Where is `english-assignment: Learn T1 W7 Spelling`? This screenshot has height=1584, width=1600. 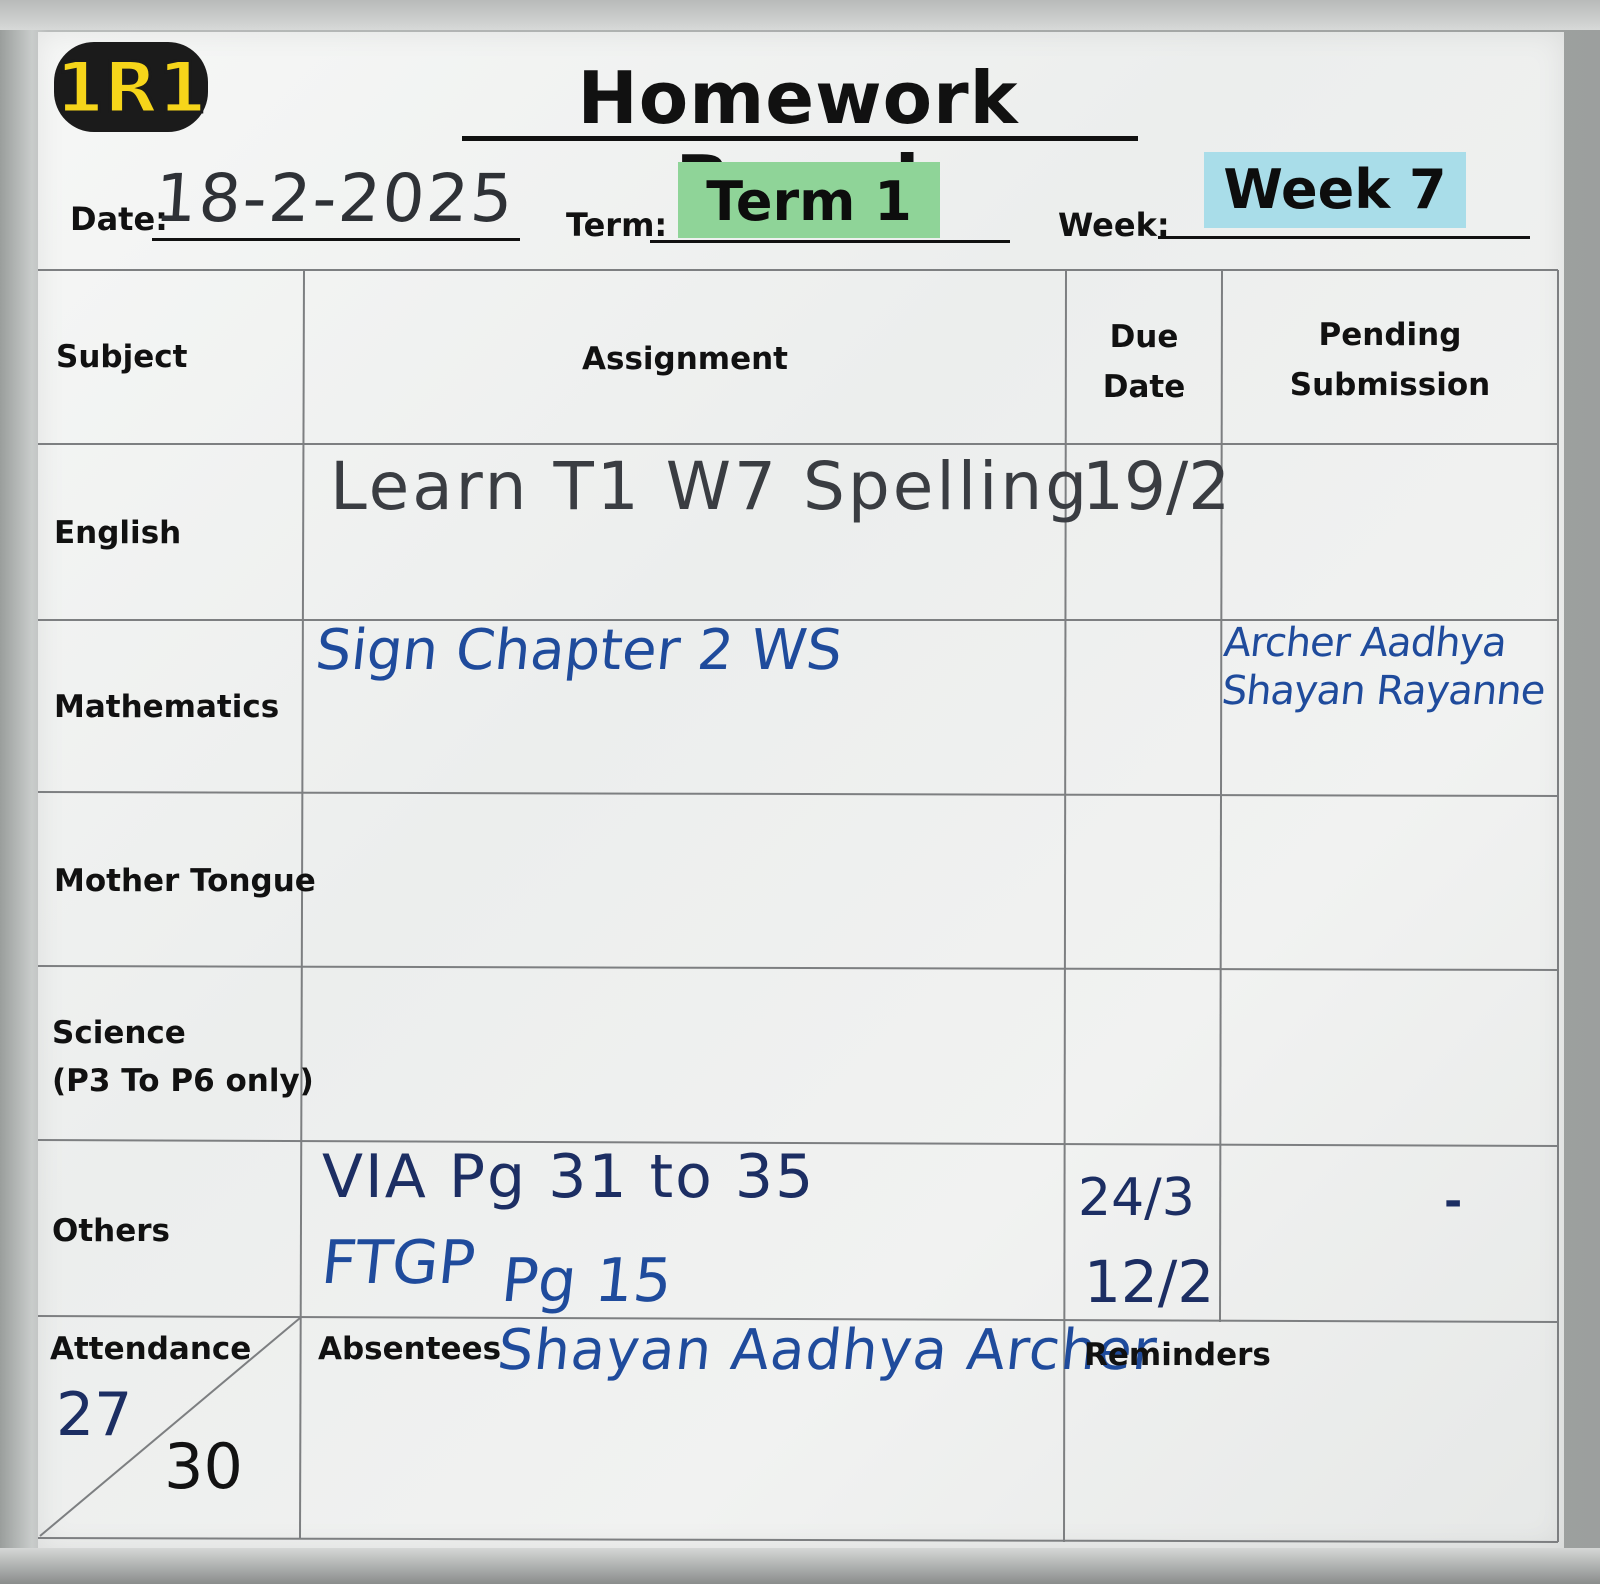 english-assignment: Learn T1 W7 Spelling is located at coordinates (710, 486).